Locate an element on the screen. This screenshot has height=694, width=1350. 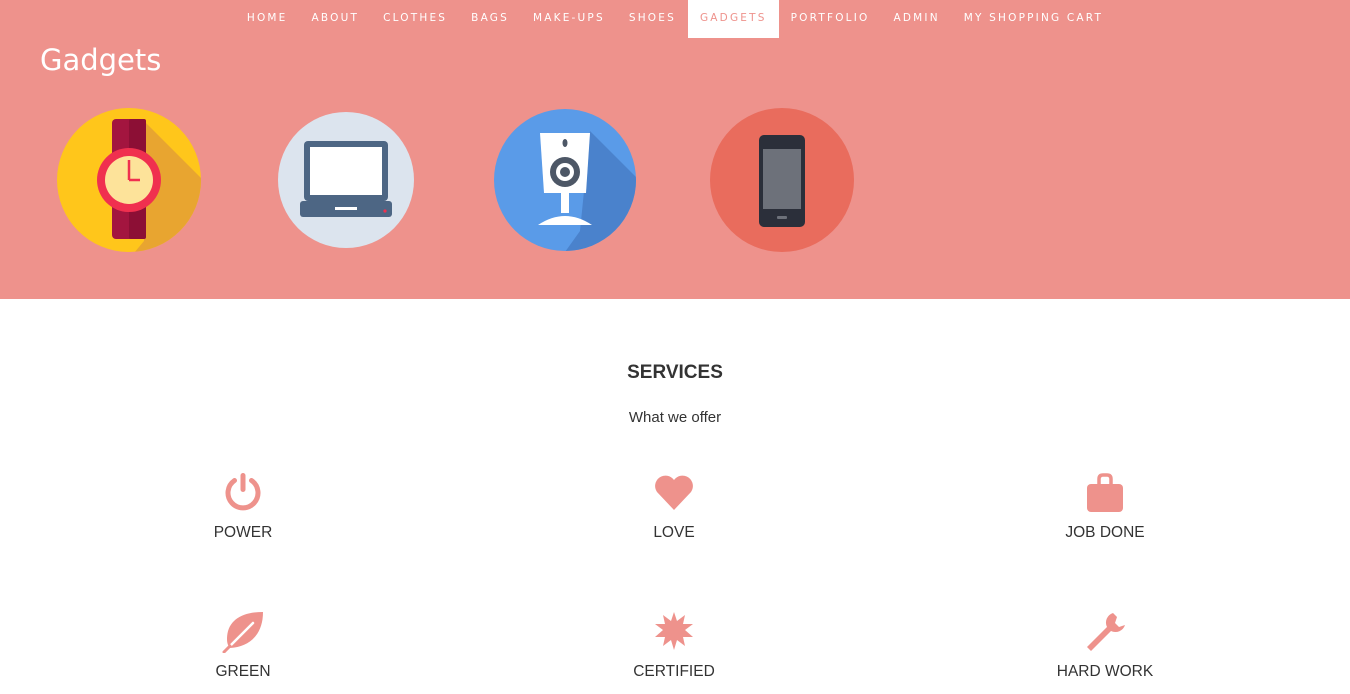
nav-home: HOME is located at coordinates (267, 19).